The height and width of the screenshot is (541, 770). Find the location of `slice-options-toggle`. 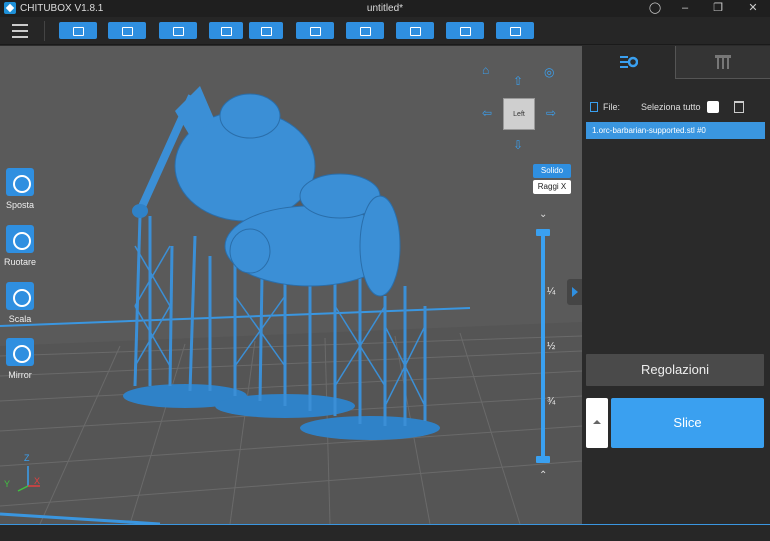

slice-options-toggle is located at coordinates (597, 423).